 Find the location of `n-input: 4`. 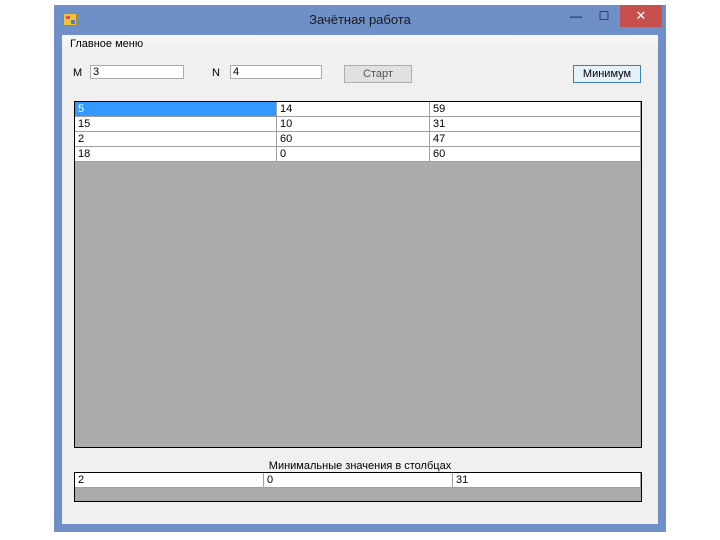

n-input: 4 is located at coordinates (276, 72).